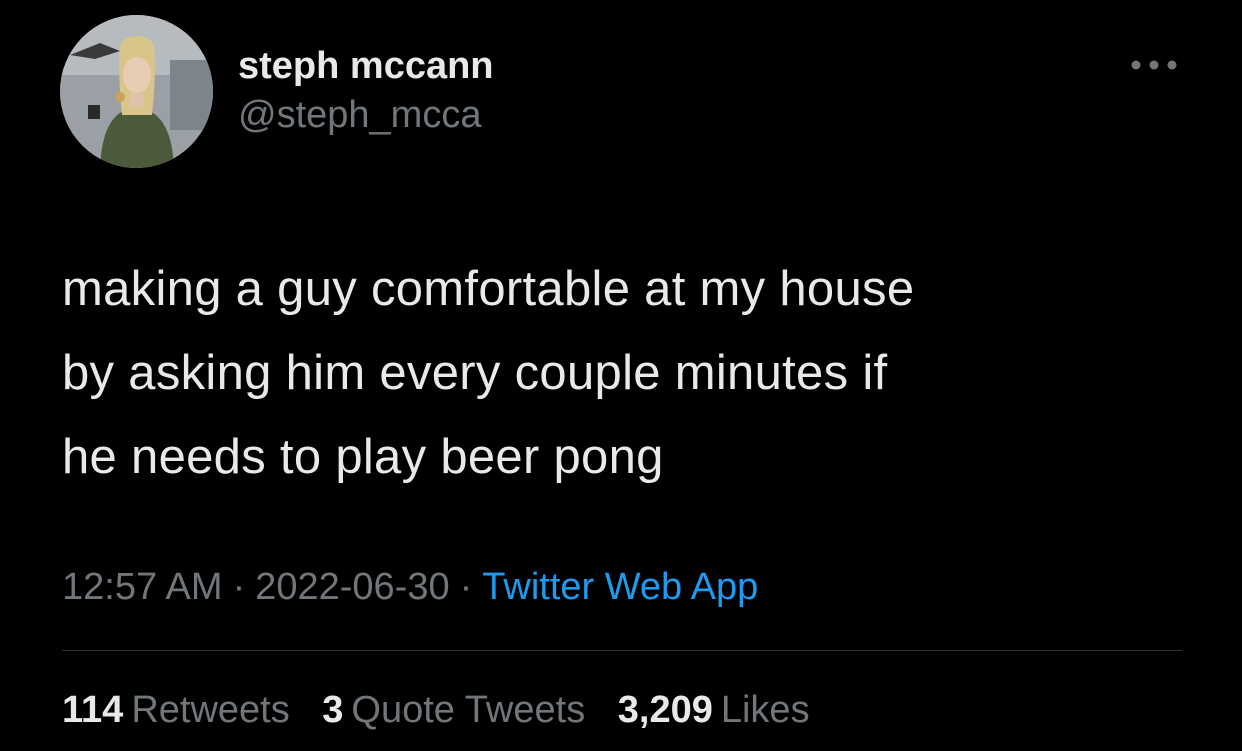 This screenshot has width=1242, height=751. Describe the element at coordinates (765, 710) in the screenshot. I see `likes-label: Likes` at that location.